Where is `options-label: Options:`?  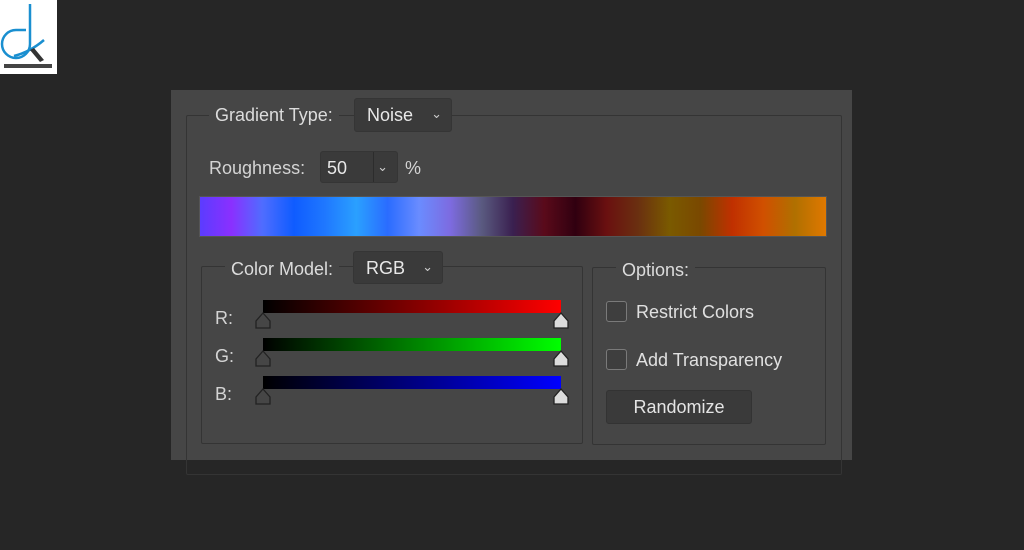
options-label: Options: is located at coordinates (656, 270).